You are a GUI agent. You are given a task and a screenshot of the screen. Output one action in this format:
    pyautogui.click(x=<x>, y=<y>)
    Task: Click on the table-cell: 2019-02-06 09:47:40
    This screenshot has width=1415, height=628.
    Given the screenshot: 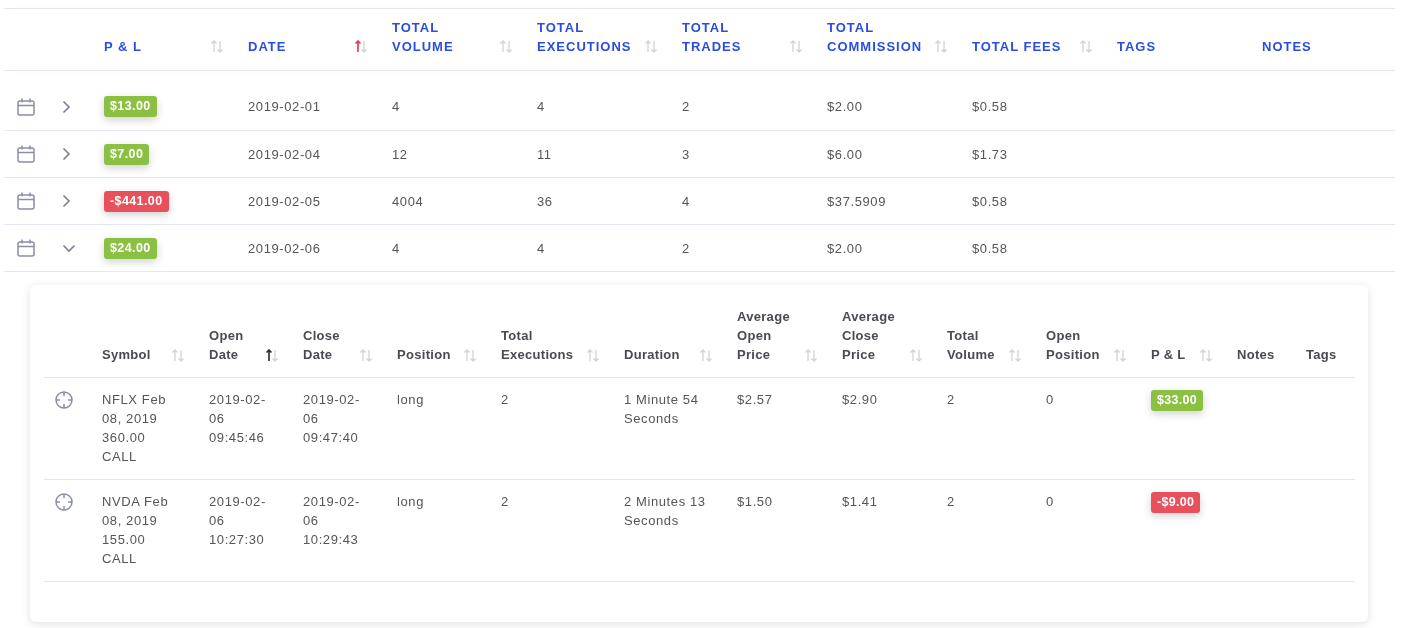 What is the action you would take?
    pyautogui.click(x=331, y=418)
    